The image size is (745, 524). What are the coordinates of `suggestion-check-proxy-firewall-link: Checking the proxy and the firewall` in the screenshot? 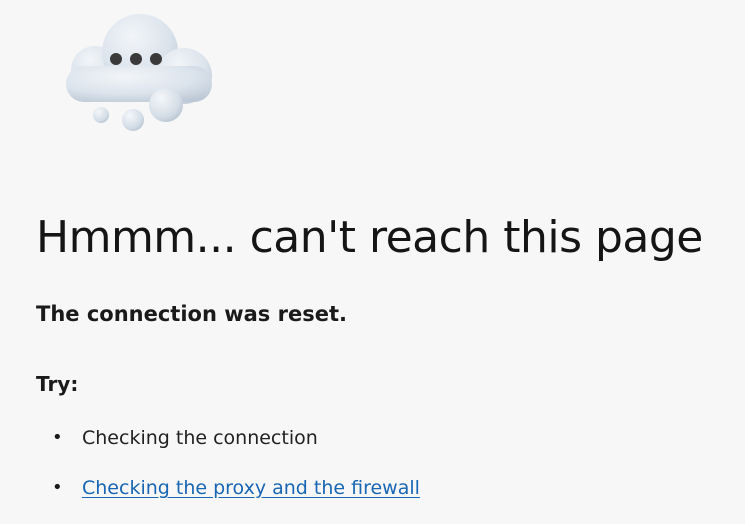 It's located at (251, 488).